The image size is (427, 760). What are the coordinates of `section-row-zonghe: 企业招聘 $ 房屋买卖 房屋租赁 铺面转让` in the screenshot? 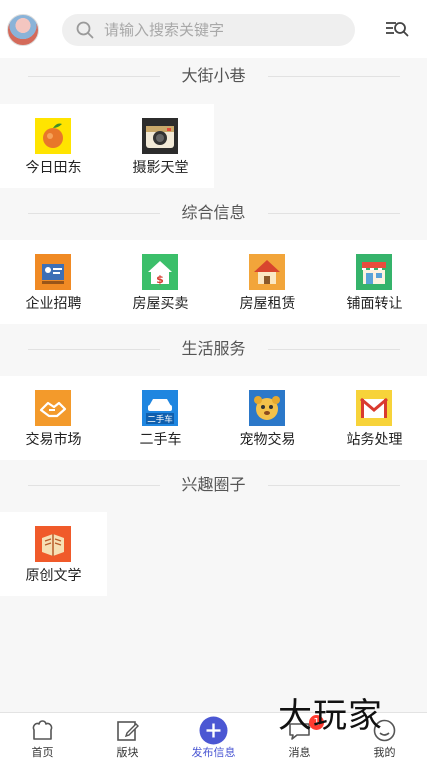 It's located at (213, 282).